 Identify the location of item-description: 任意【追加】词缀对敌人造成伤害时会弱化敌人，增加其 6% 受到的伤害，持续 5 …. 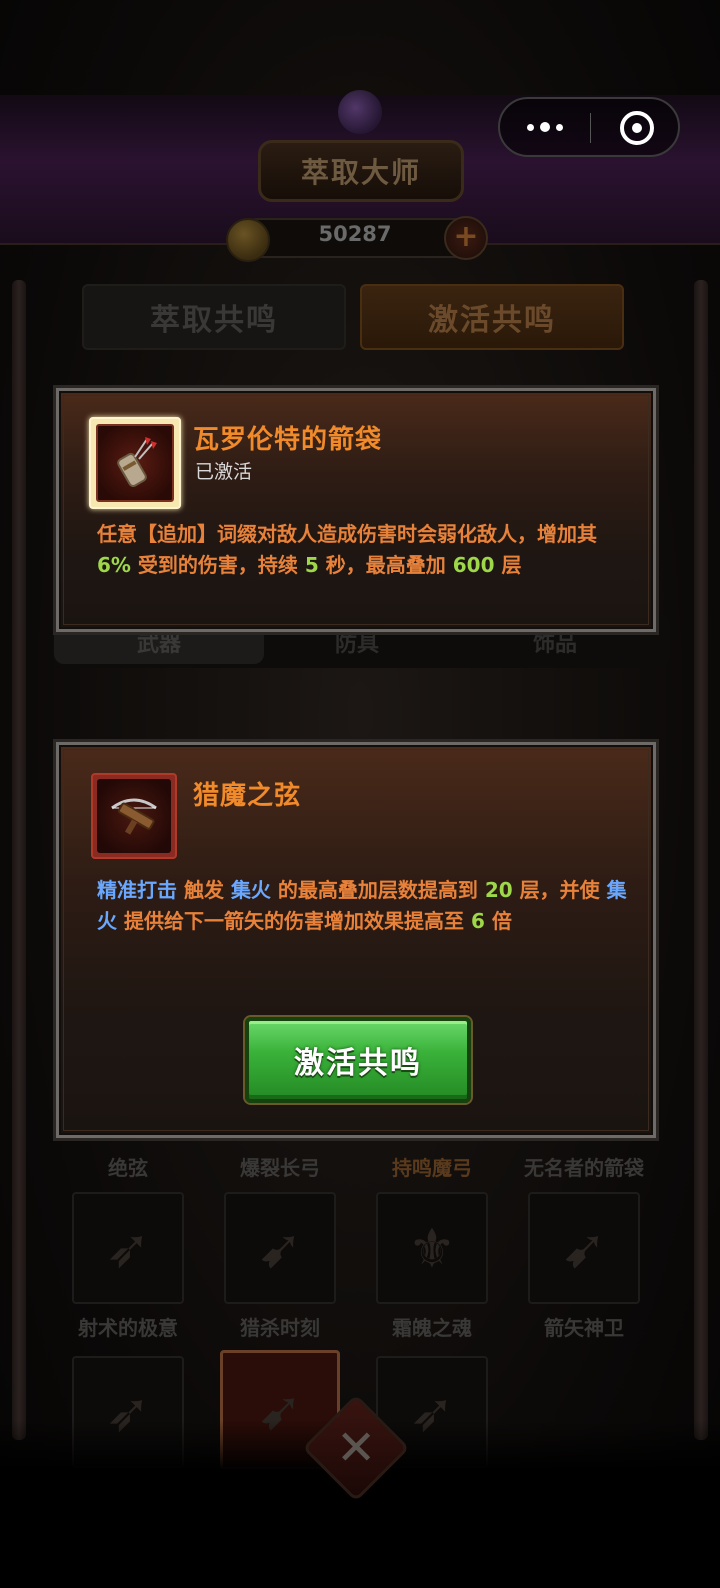
(347, 549).